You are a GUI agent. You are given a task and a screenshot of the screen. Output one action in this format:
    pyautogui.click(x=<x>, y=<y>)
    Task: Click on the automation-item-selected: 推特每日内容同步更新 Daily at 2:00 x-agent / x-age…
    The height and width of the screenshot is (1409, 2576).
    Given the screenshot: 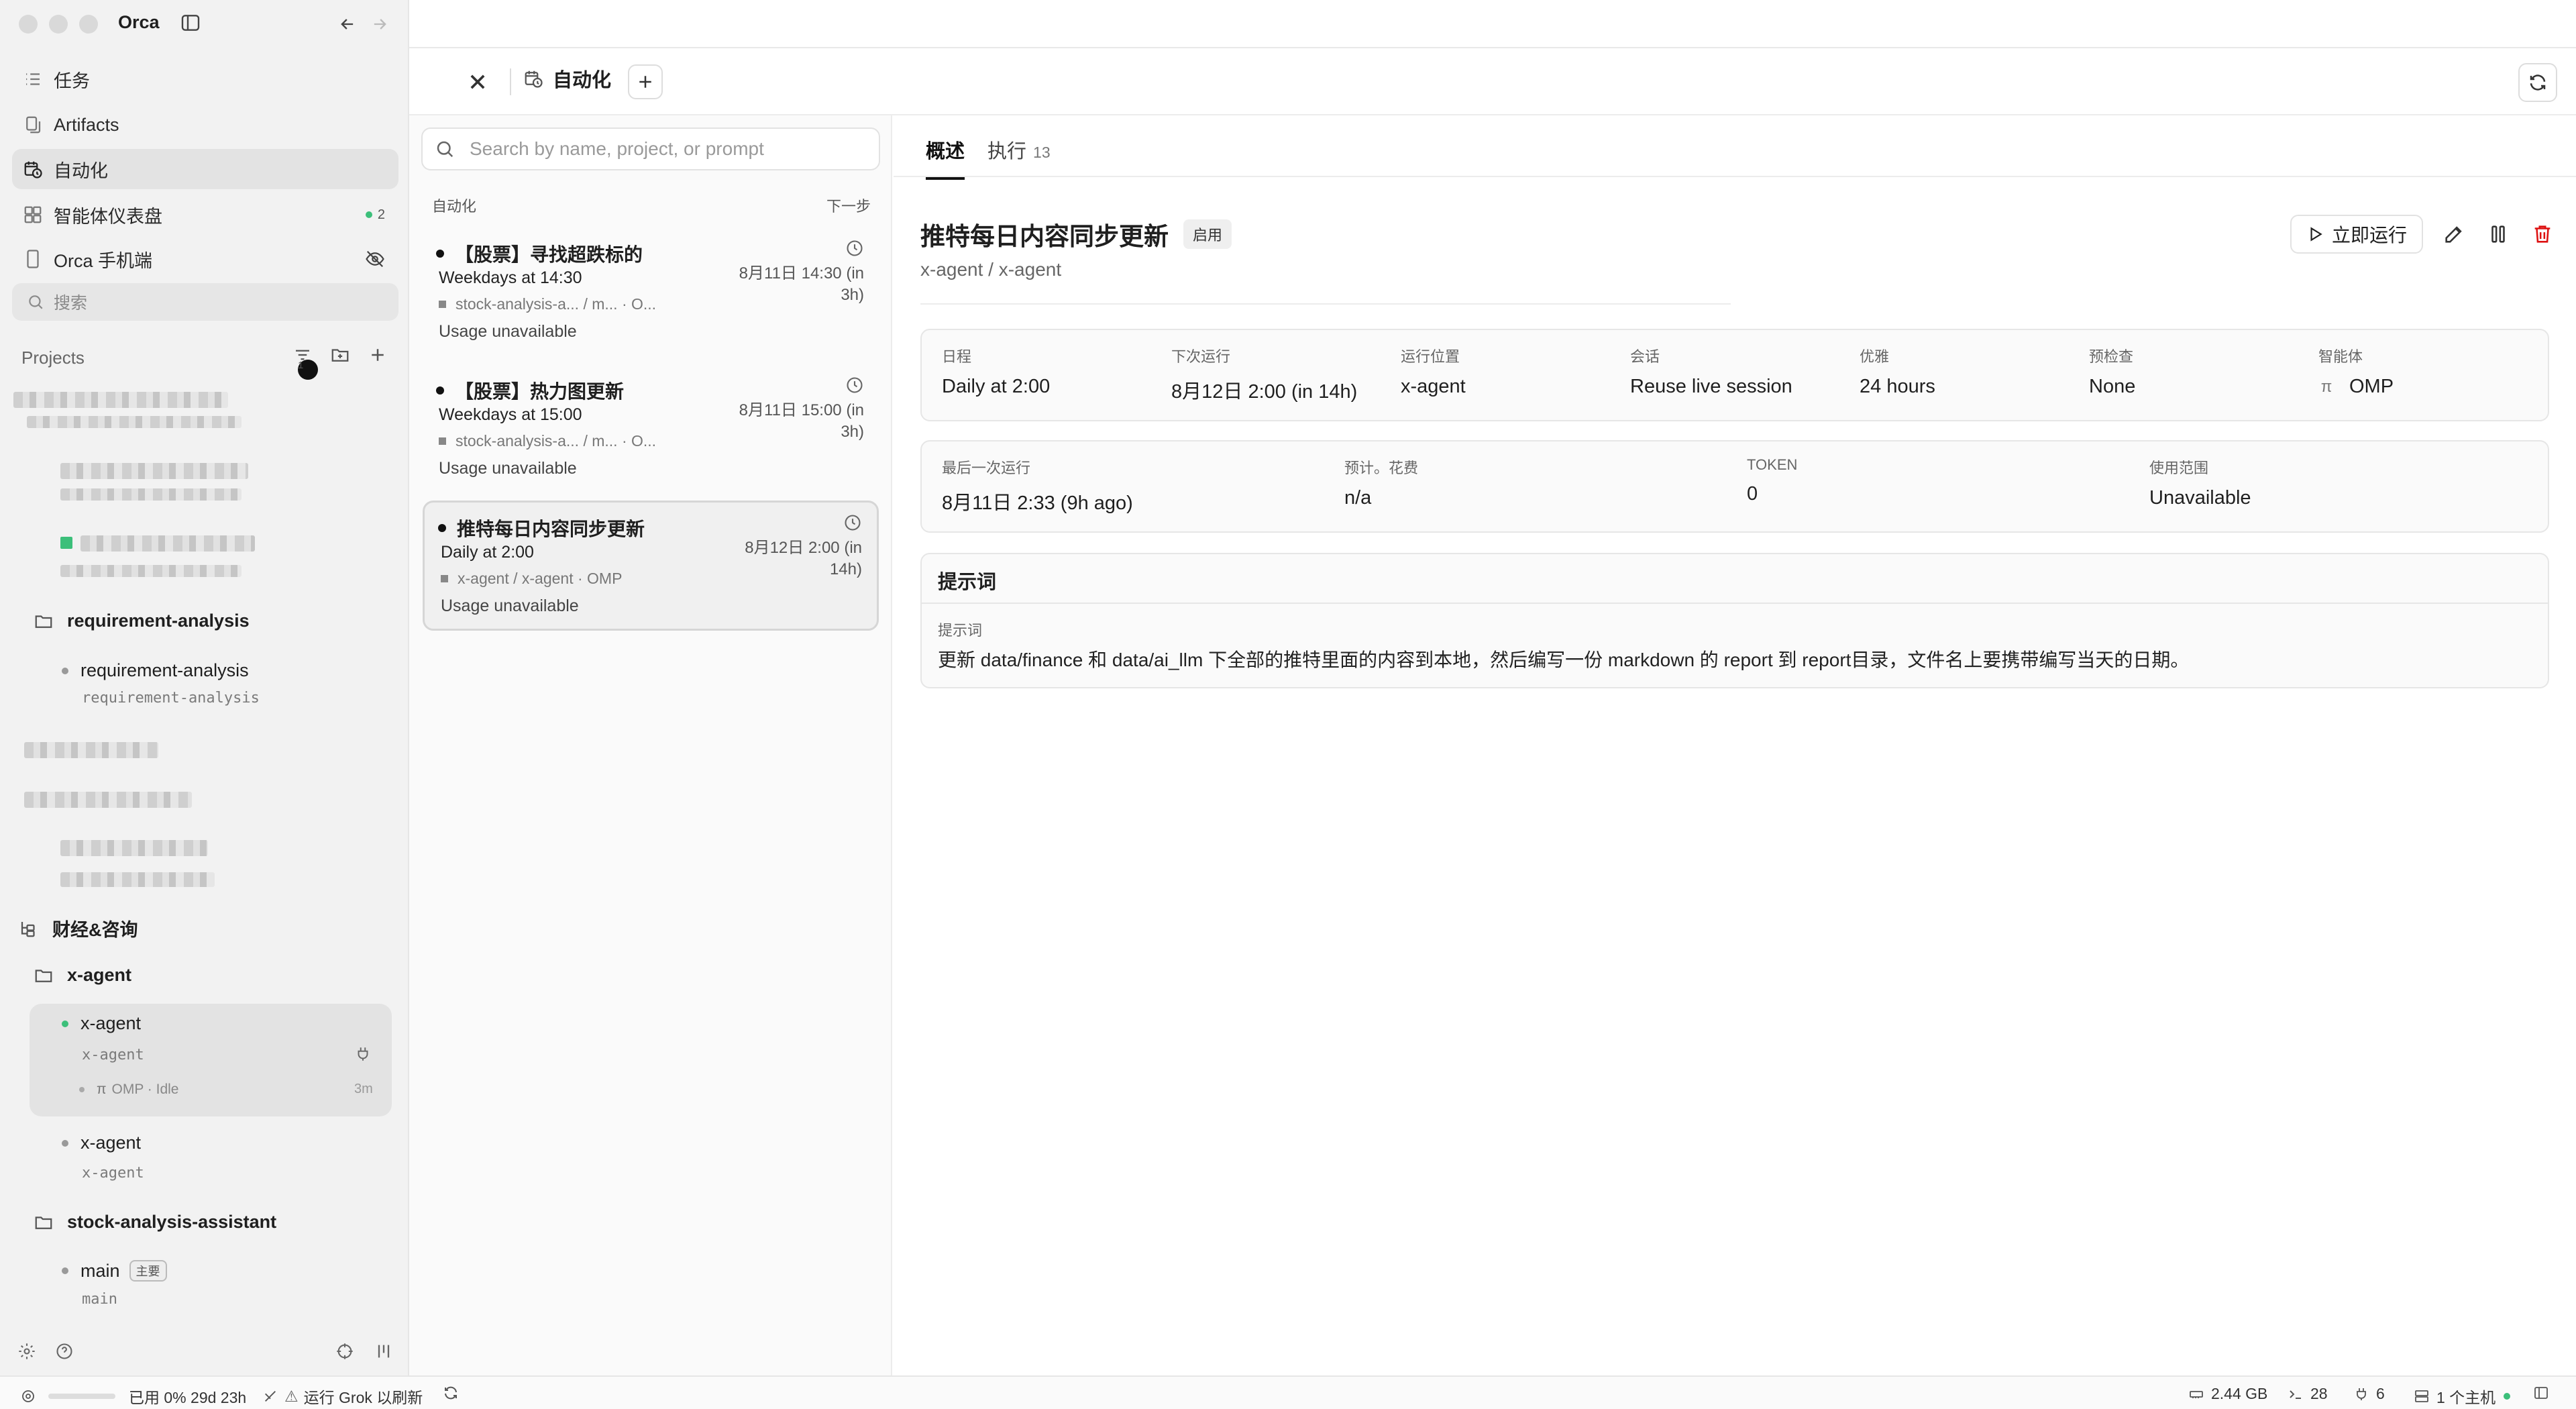 What is the action you would take?
    pyautogui.click(x=651, y=566)
    